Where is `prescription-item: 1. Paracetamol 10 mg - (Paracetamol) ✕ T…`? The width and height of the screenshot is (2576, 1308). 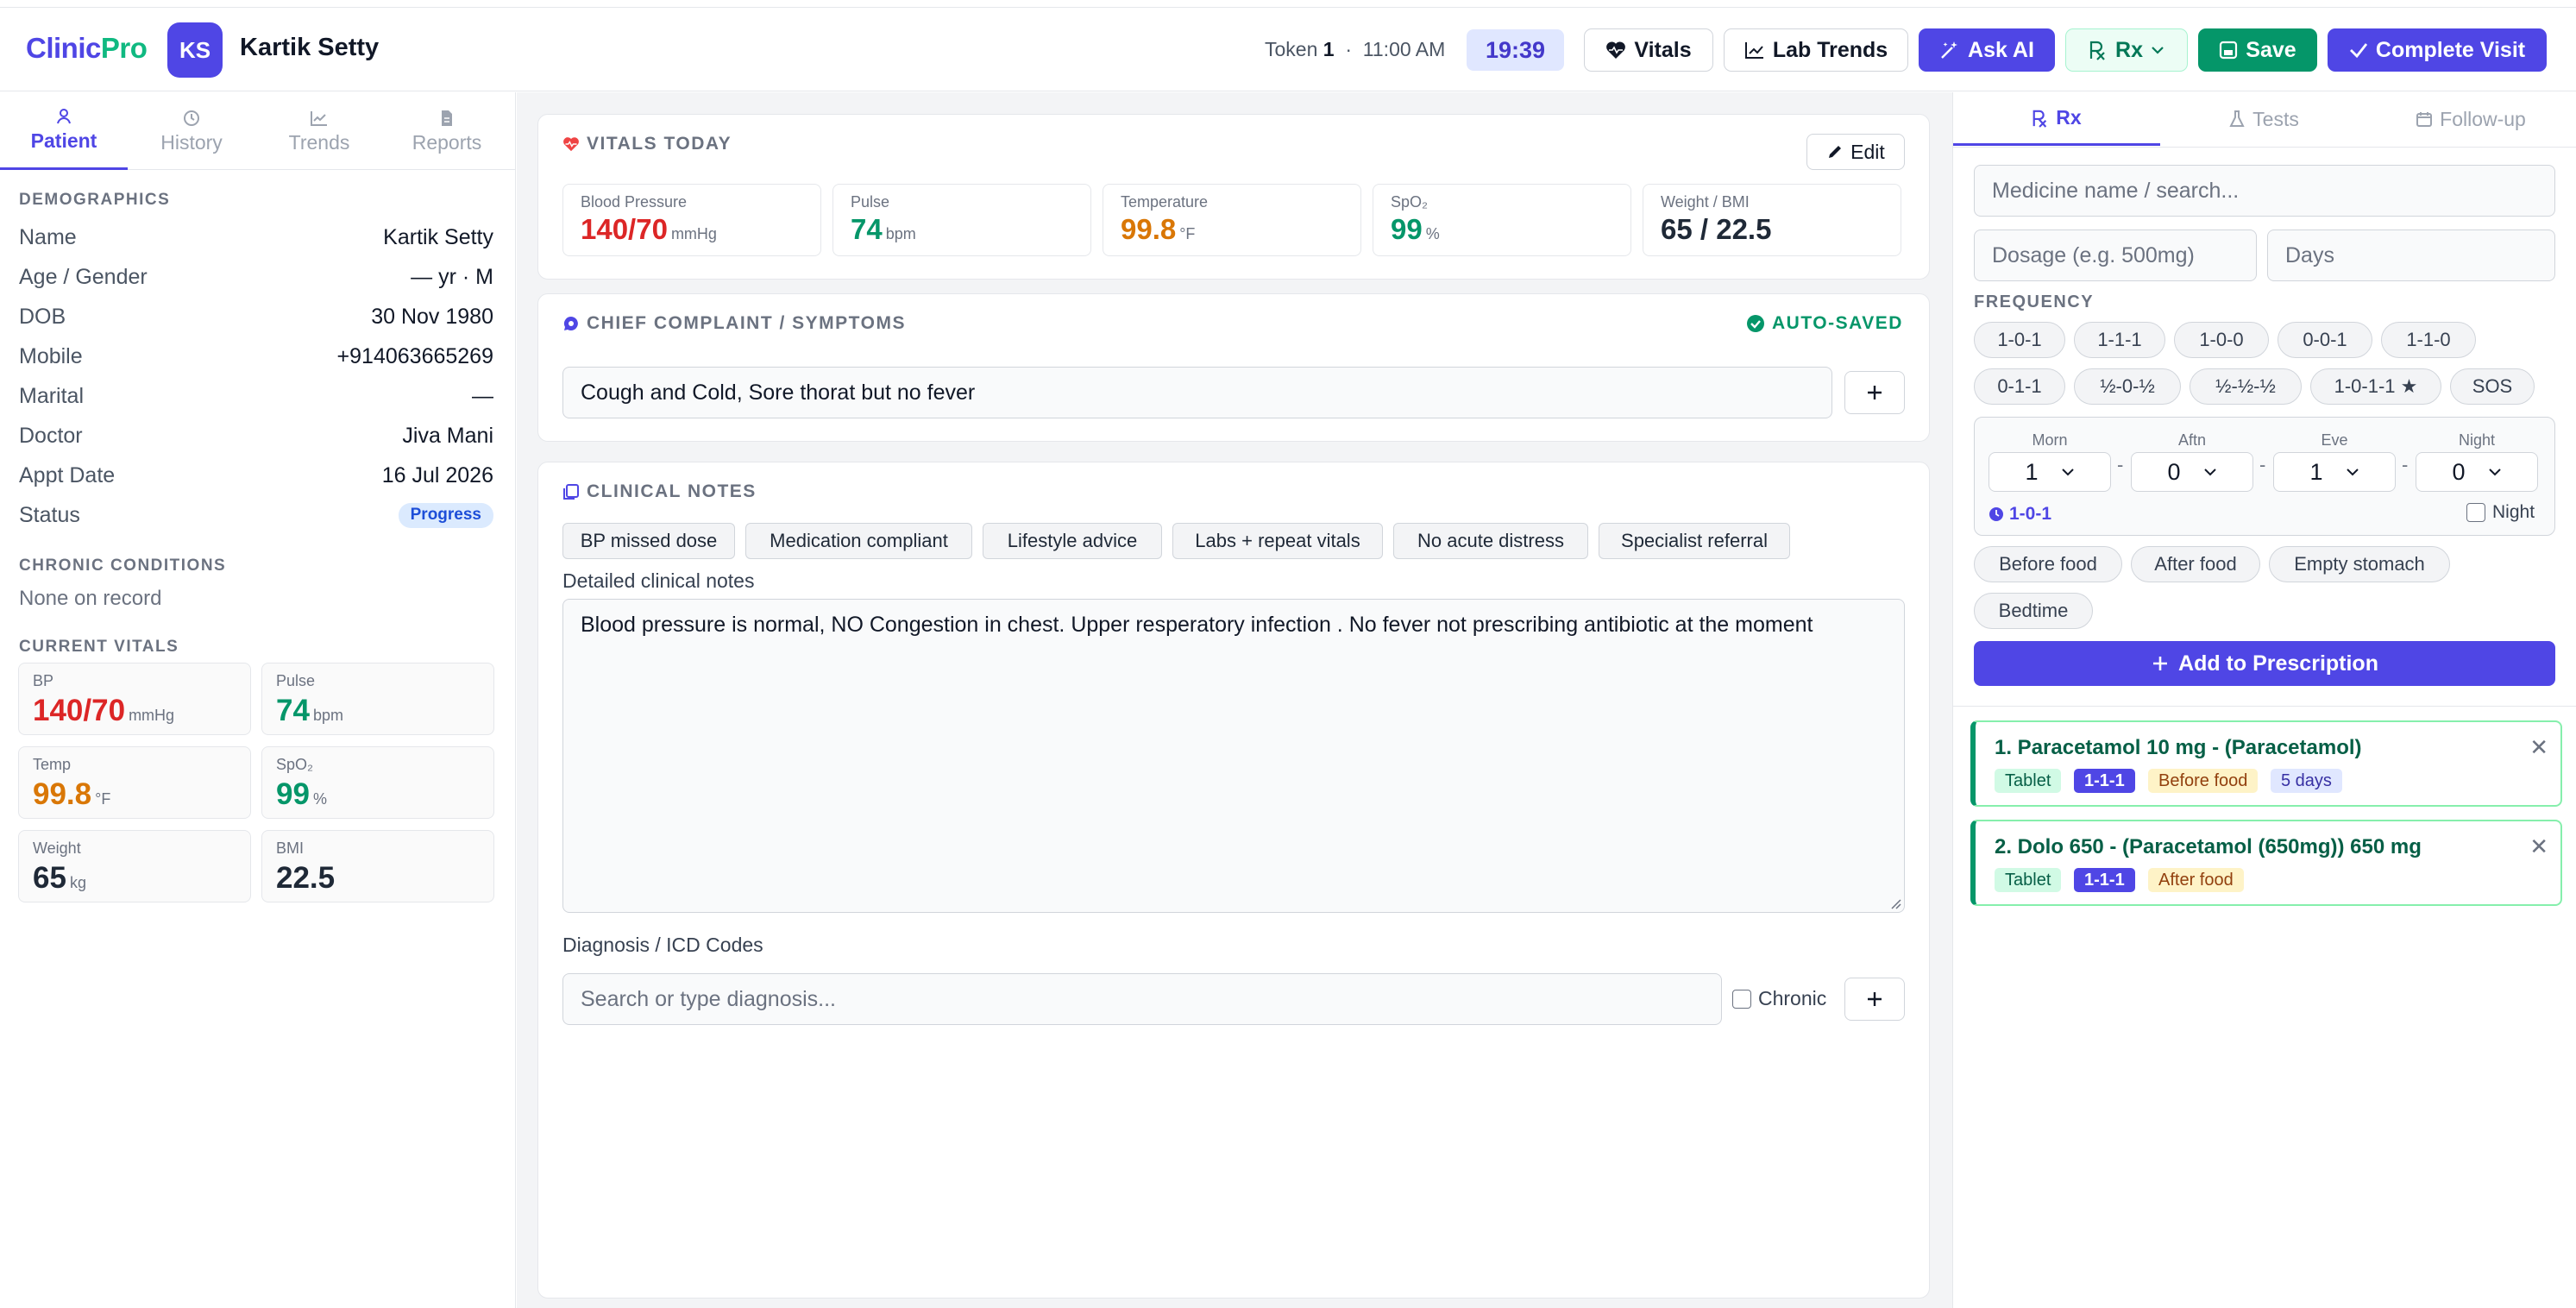
prescription-item: 1. Paracetamol 10 mg - (Paracetamol) ✕ T… is located at coordinates (2266, 763).